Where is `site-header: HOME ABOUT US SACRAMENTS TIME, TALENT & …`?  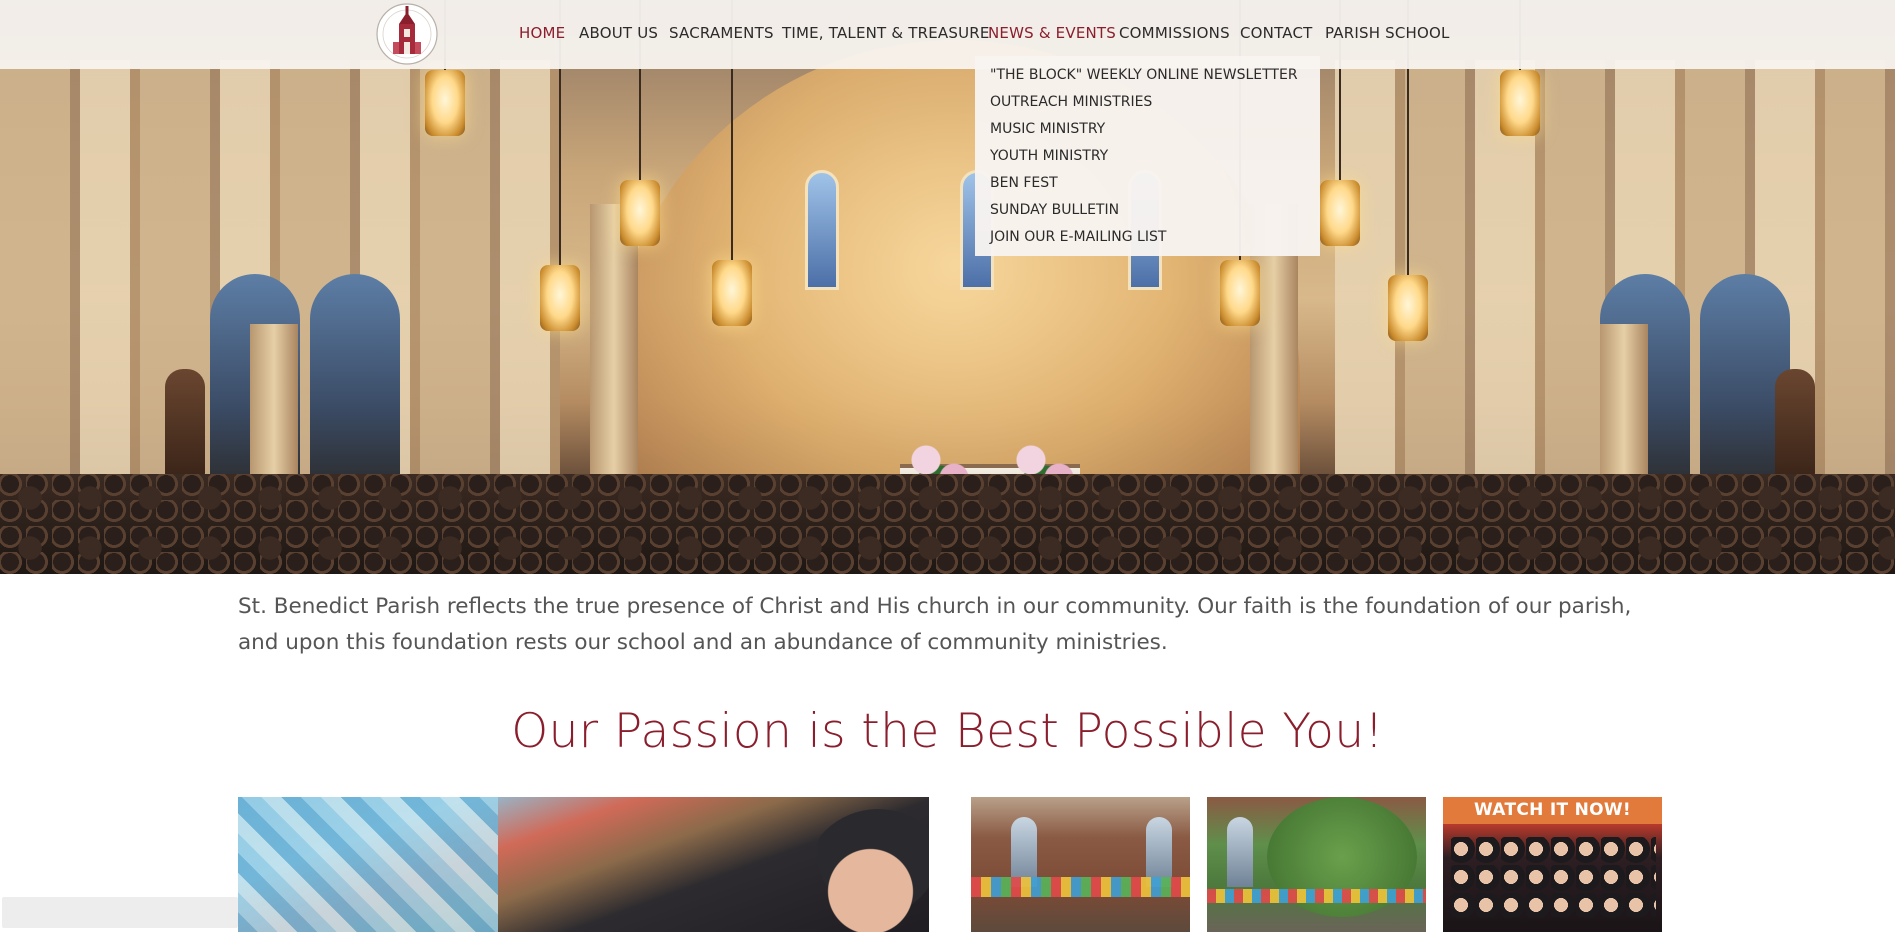 site-header: HOME ABOUT US SACRAMENTS TIME, TALENT & … is located at coordinates (947, 34).